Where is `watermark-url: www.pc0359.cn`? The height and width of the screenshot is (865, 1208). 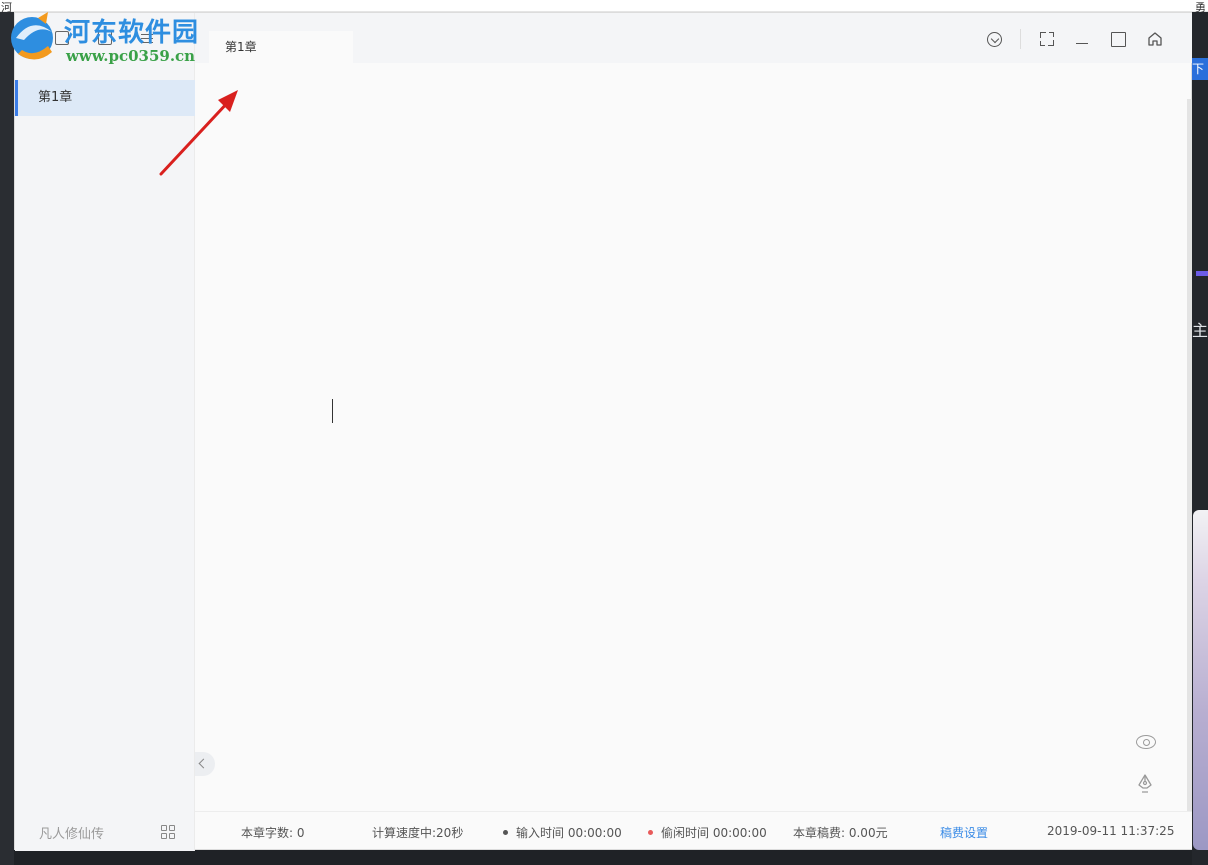
watermark-url: www.pc0359.cn is located at coordinates (131, 56).